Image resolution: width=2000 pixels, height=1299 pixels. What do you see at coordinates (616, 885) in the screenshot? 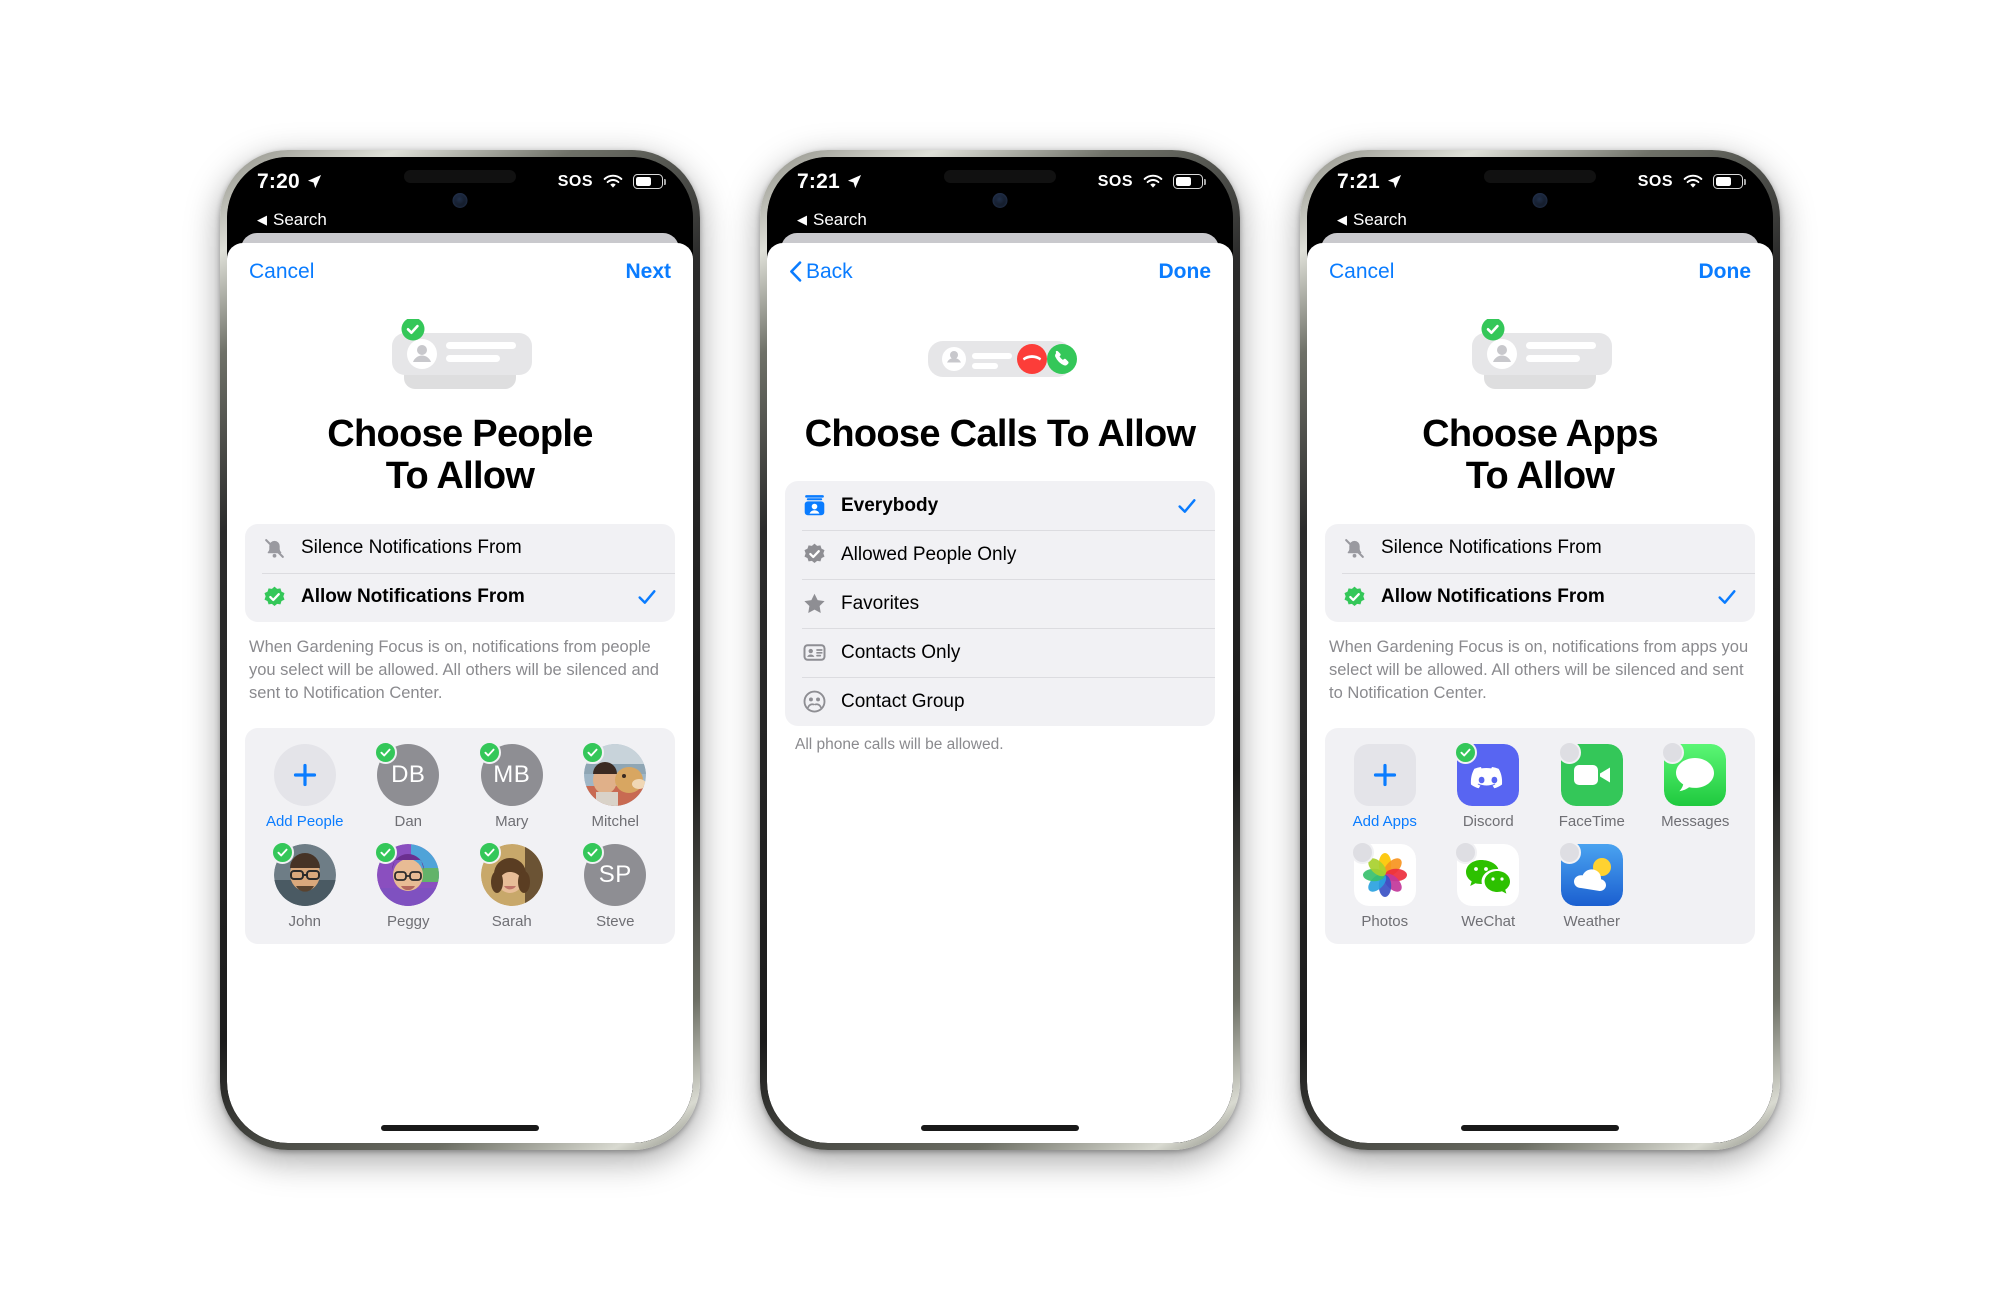
I see `grid-item-person: SP Steve` at bounding box center [616, 885].